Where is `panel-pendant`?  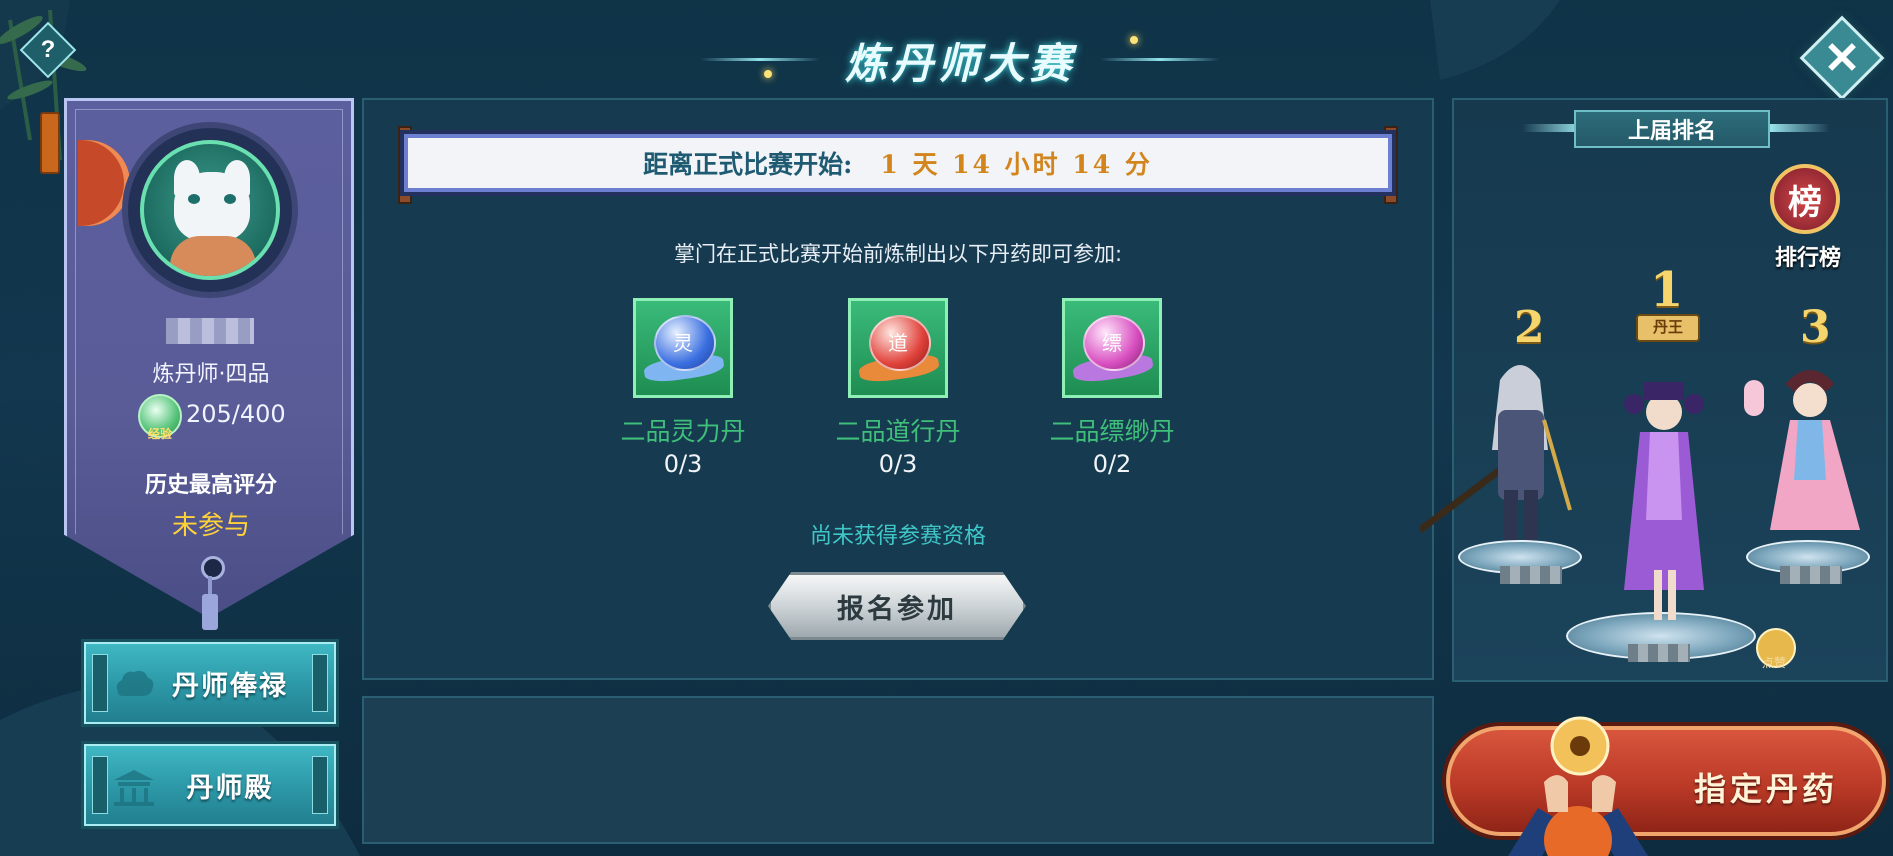 panel-pendant is located at coordinates (210, 612).